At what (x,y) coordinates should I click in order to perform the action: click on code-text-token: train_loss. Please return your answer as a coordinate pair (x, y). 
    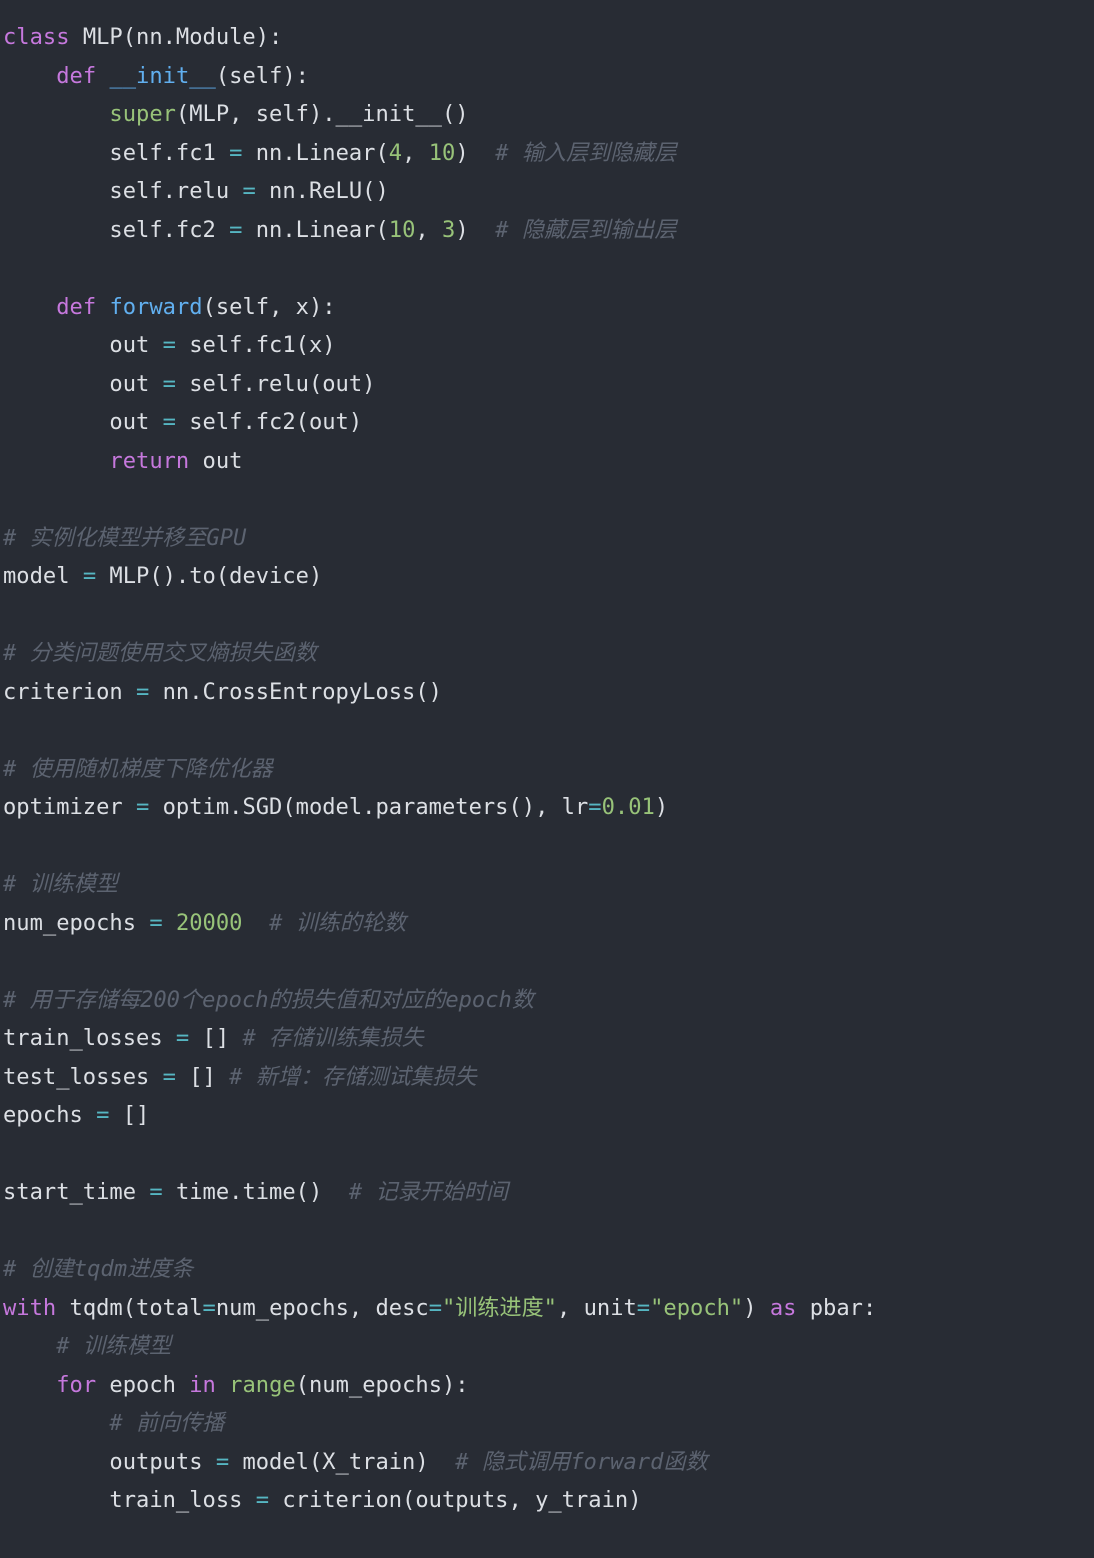
    Looking at the image, I should click on (129, 1500).